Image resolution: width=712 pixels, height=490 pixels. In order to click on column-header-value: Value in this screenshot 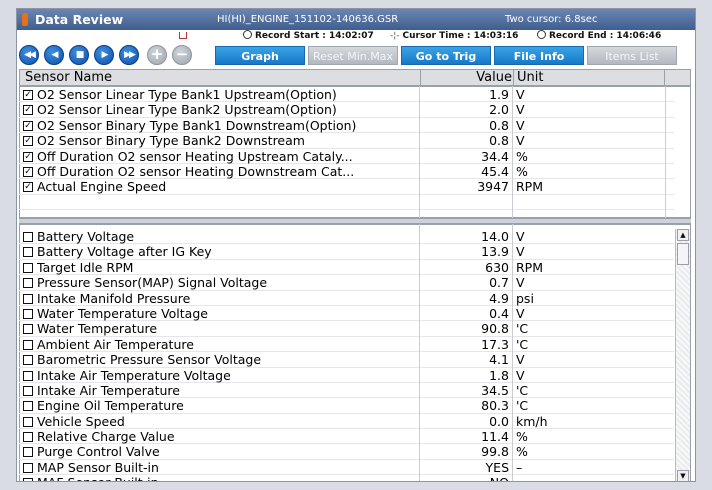, I will do `click(466, 77)`.